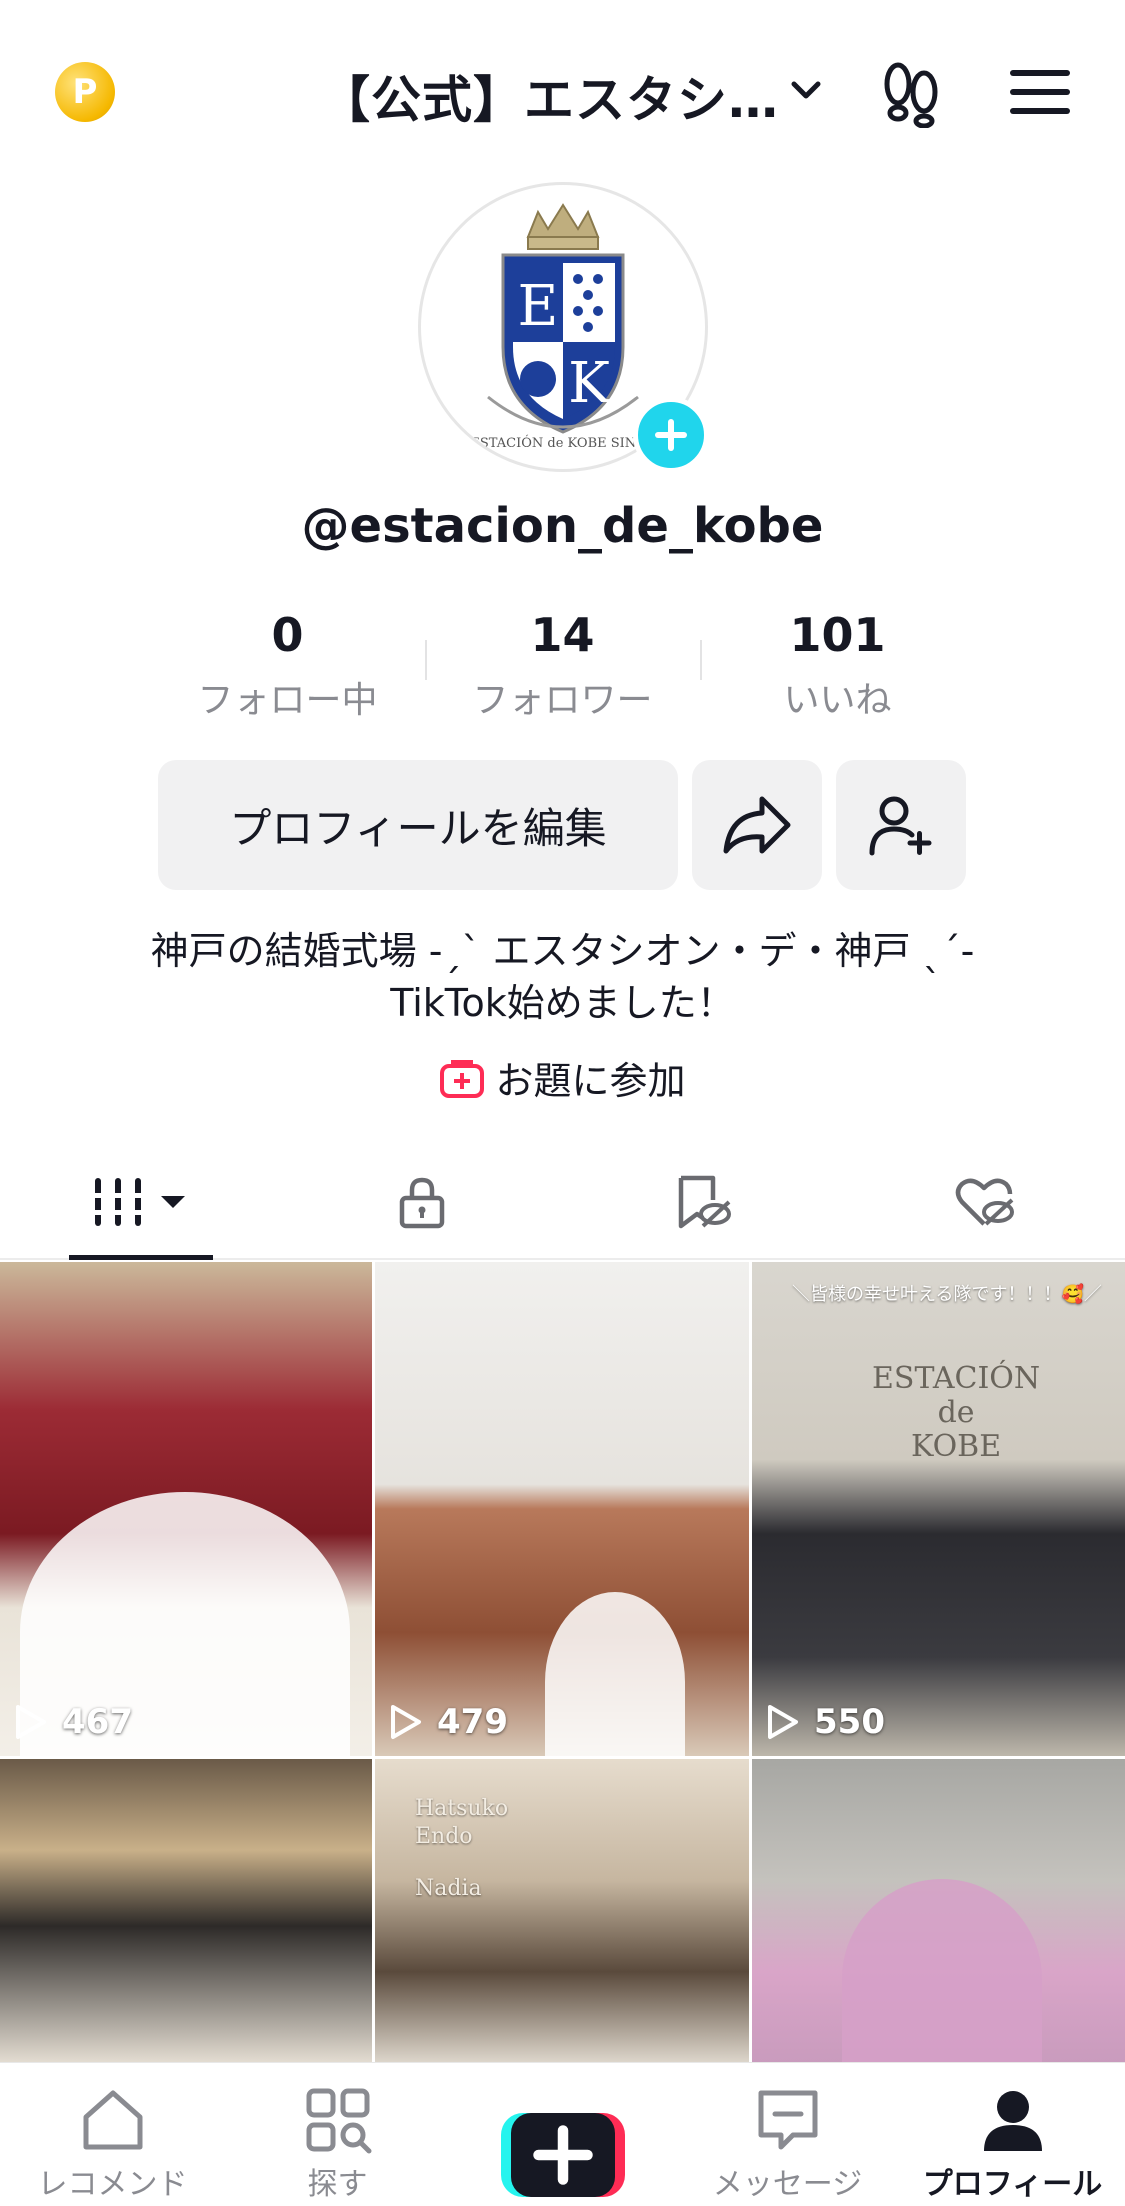  Describe the element at coordinates (112, 2120) in the screenshot. I see `home-icon` at that location.